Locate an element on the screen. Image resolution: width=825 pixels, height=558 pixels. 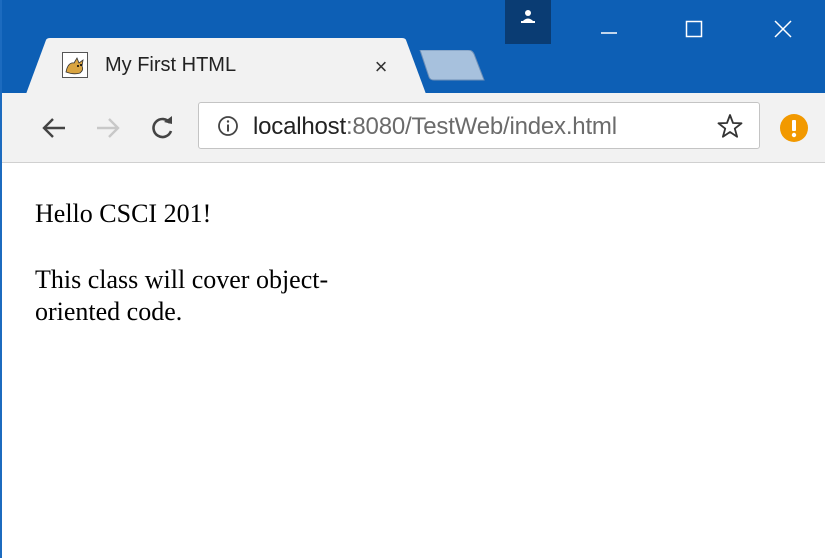
address-bar: localhost:8080/TestWeb/index.html is located at coordinates (479, 125).